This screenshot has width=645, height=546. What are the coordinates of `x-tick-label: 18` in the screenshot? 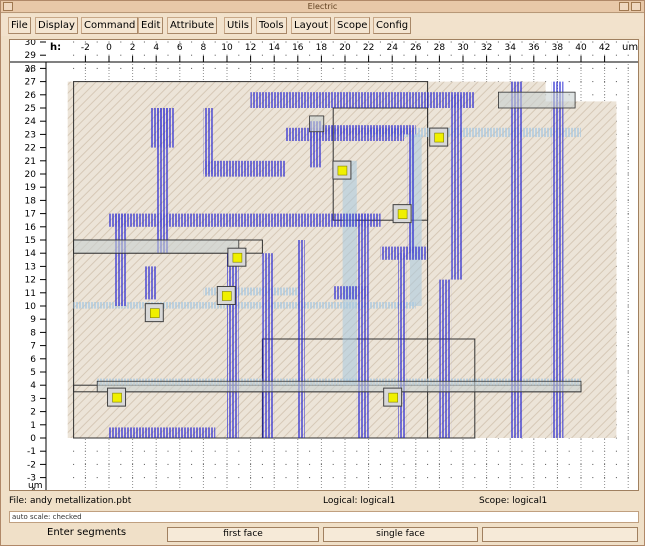 It's located at (322, 48).